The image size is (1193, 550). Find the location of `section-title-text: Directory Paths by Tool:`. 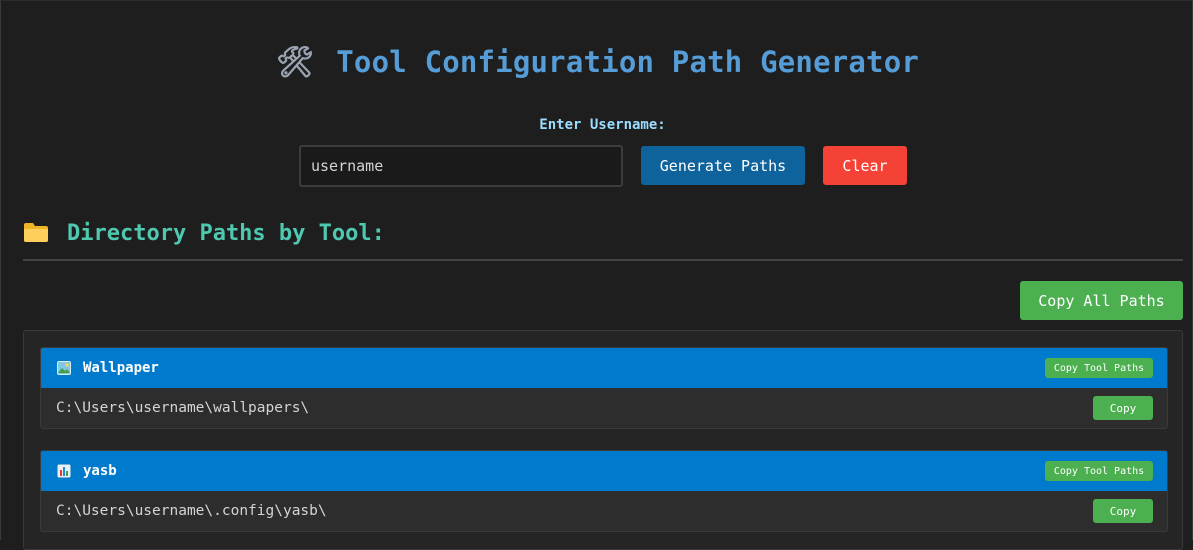

section-title-text: Directory Paths by Tool: is located at coordinates (226, 233).